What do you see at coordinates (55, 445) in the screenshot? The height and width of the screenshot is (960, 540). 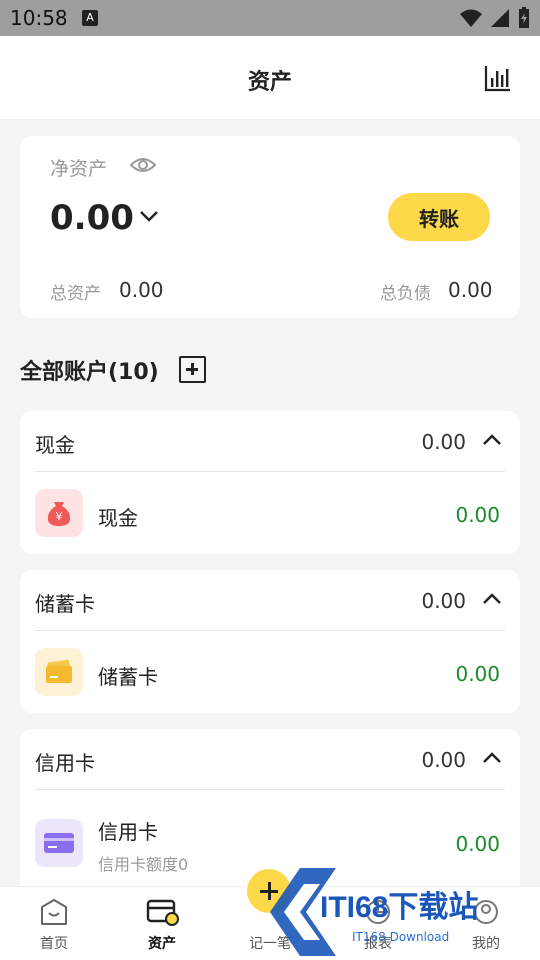 I see `group-title: 现金` at bounding box center [55, 445].